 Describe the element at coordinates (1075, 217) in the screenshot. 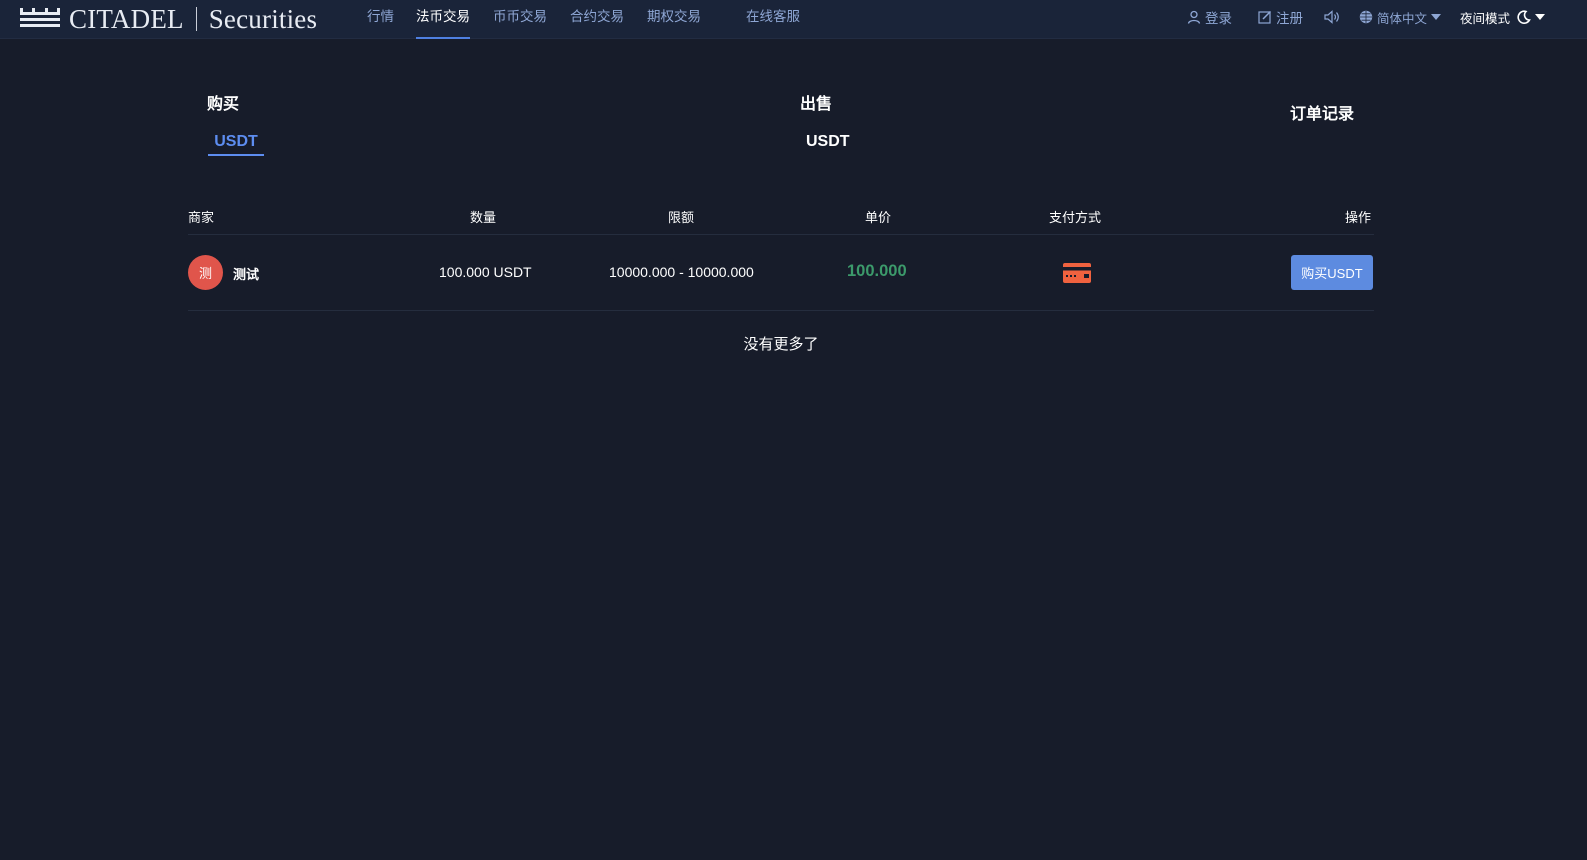

I see `column-header-payment: 支付方式` at that location.